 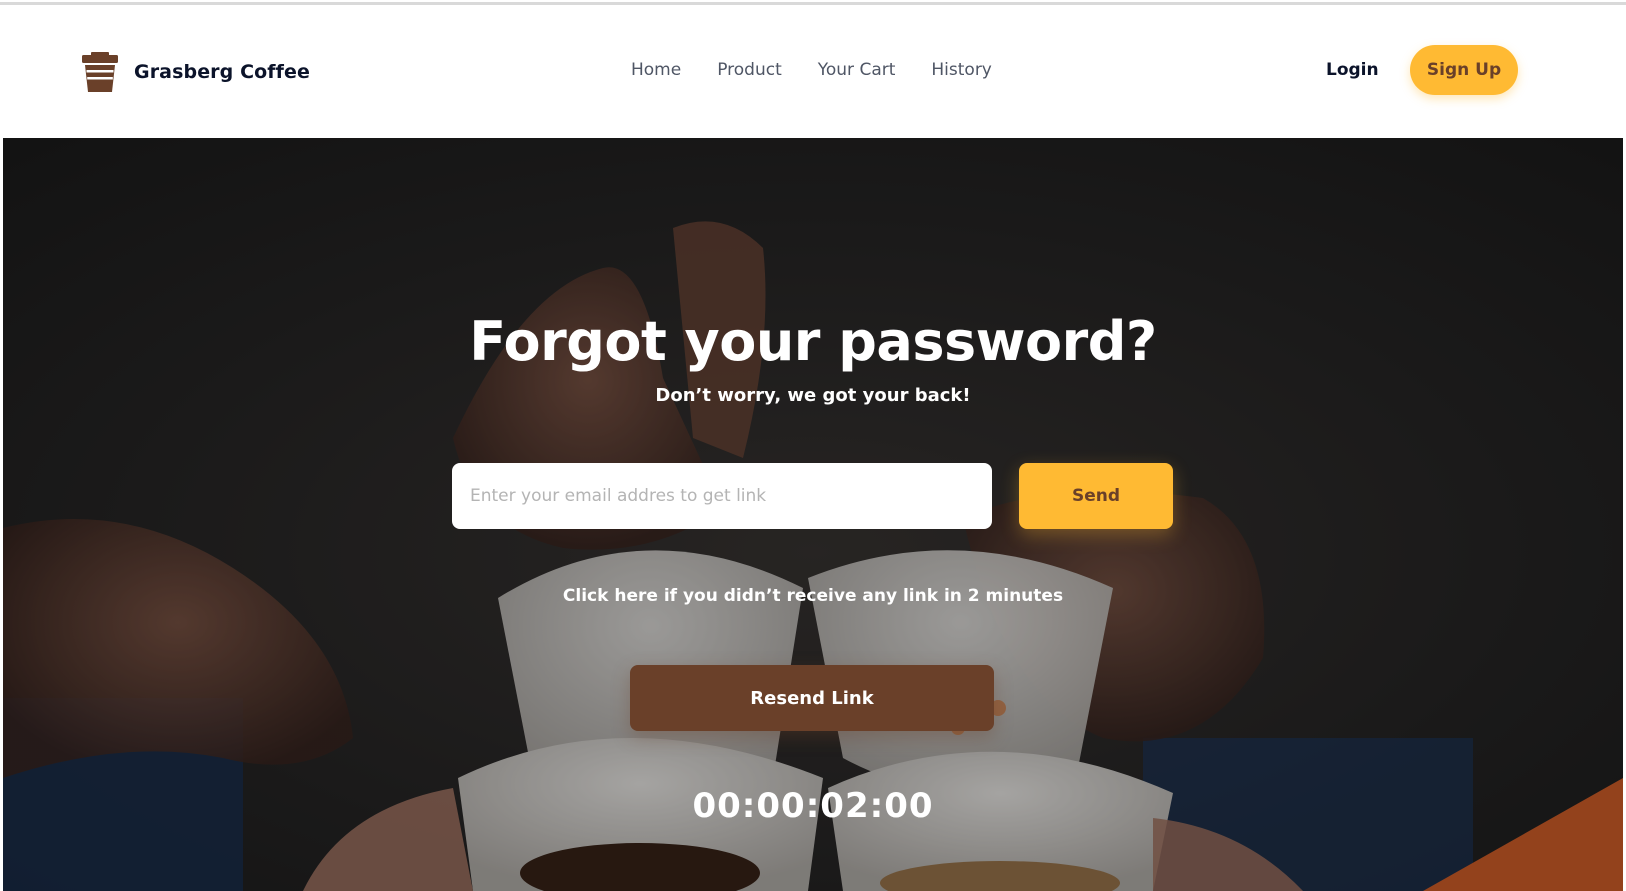 What do you see at coordinates (813, 806) in the screenshot?
I see `countdown-timer: 00:00:02:00` at bounding box center [813, 806].